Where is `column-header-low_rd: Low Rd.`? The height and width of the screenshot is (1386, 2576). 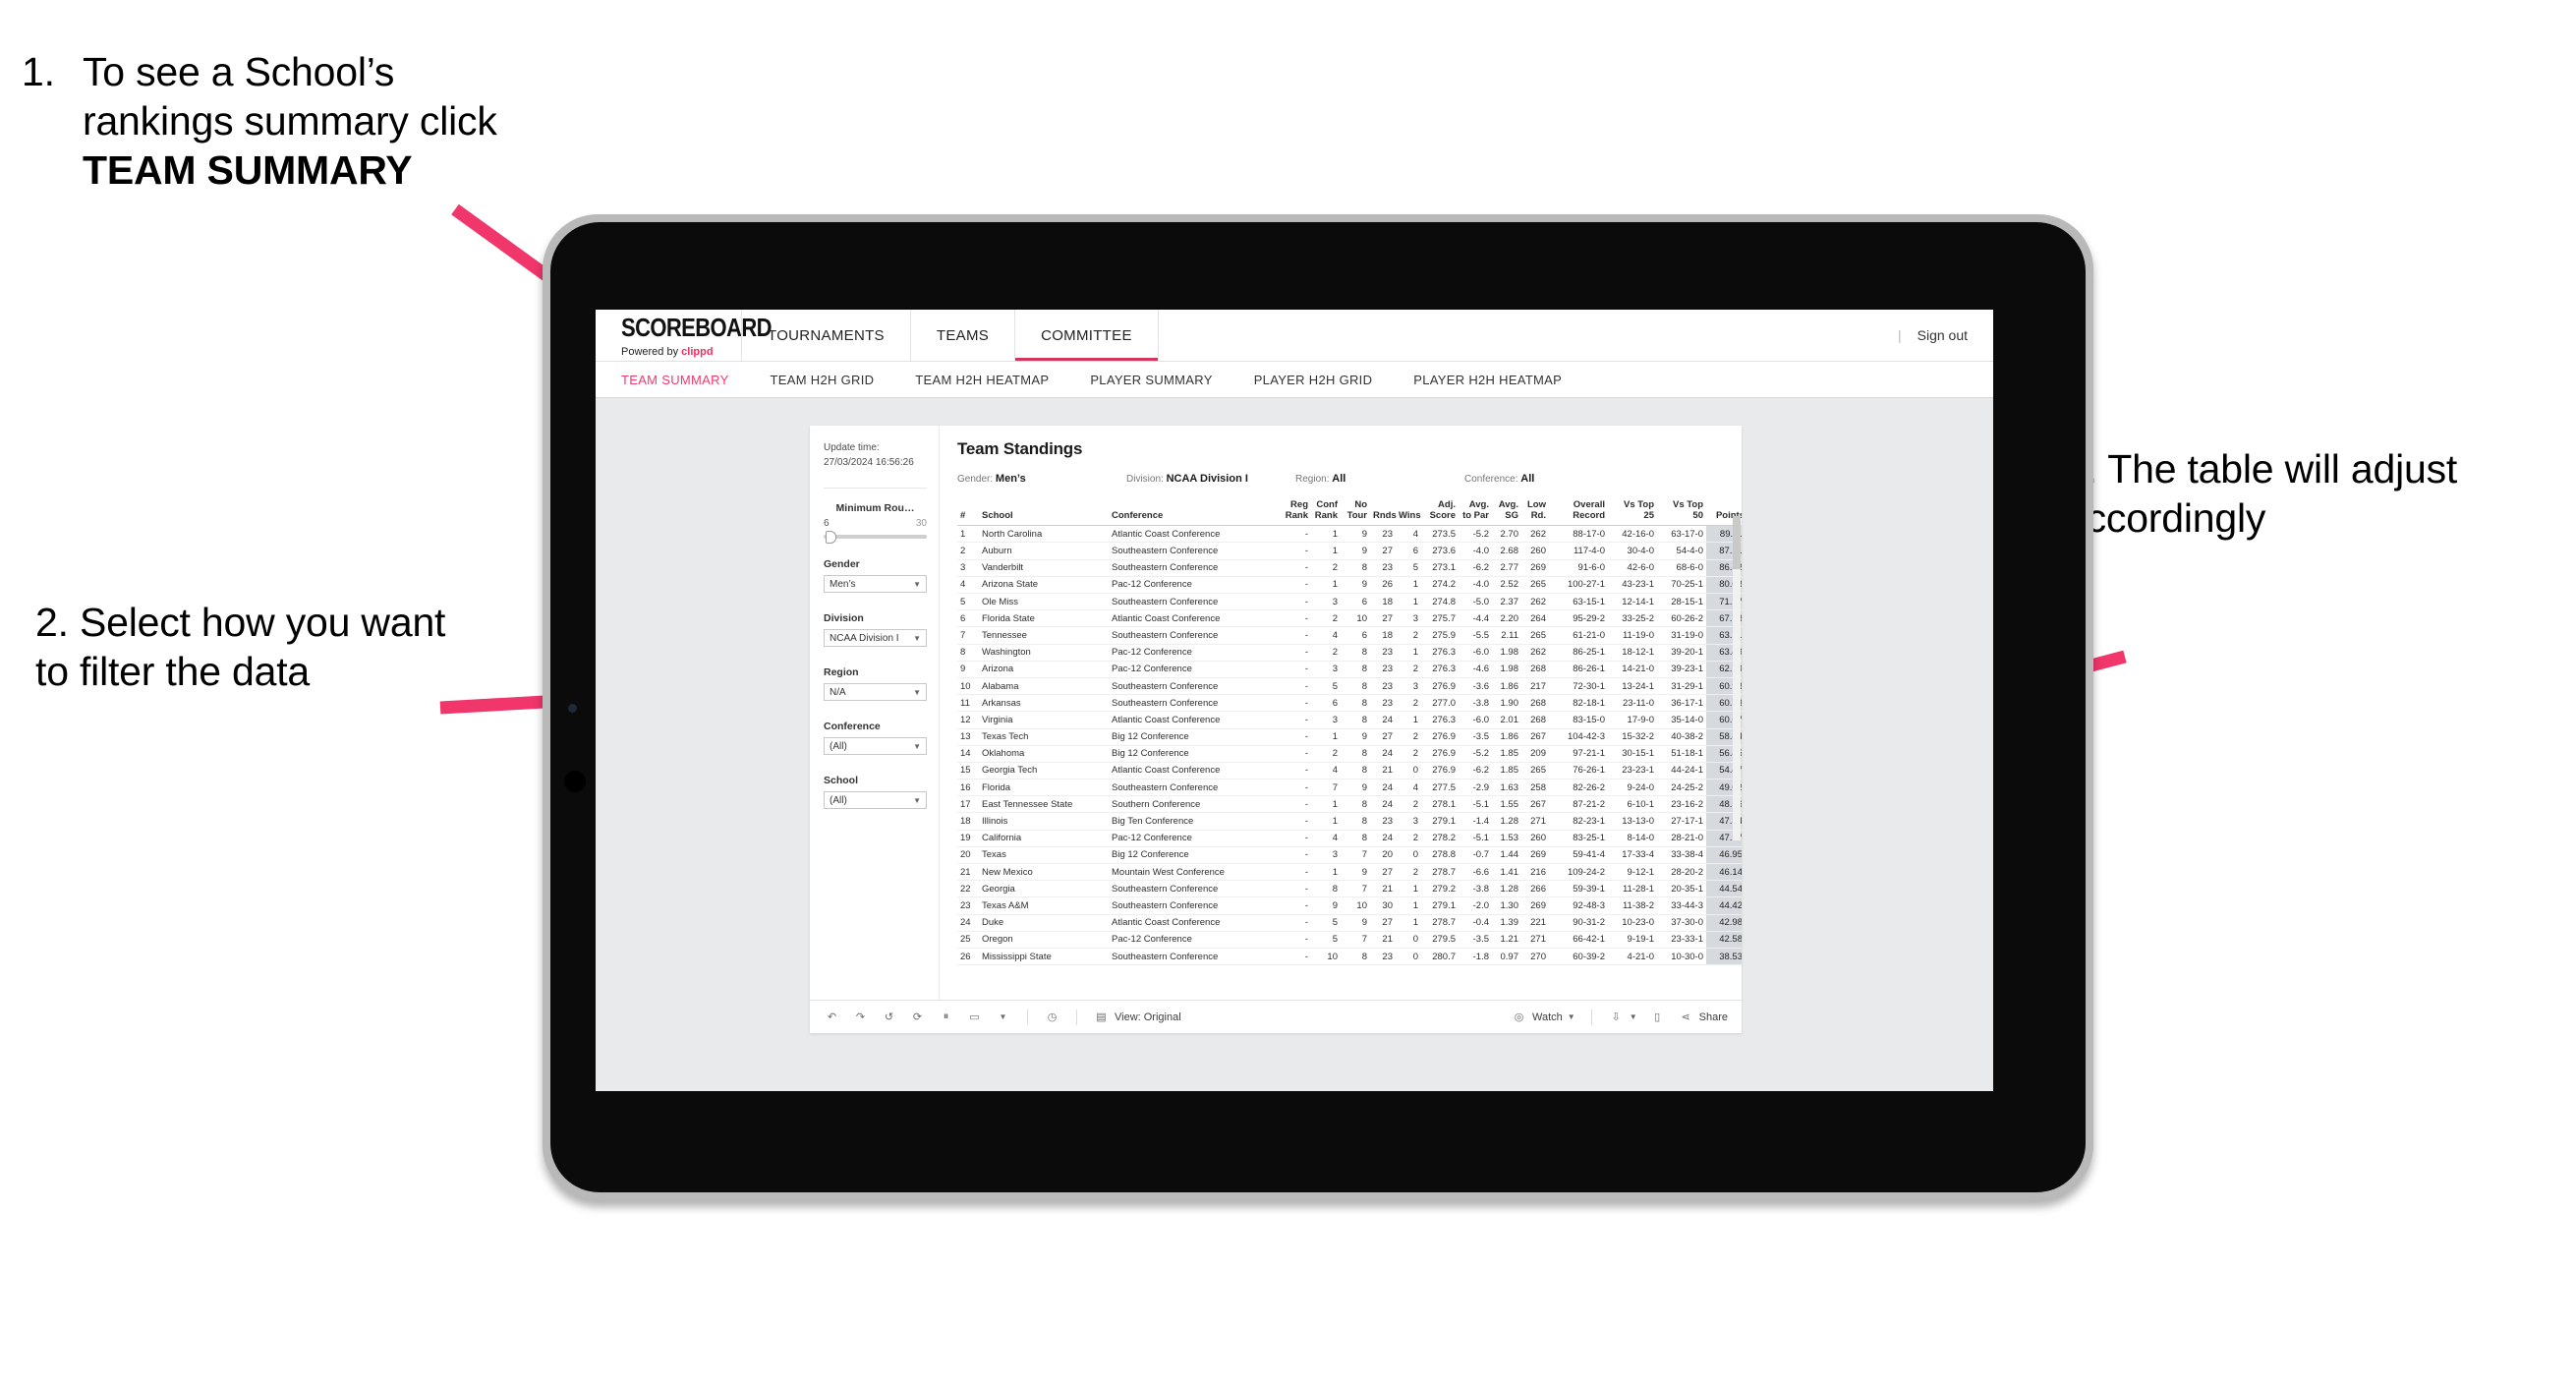 column-header-low_rd: Low Rd. is located at coordinates (1535, 513).